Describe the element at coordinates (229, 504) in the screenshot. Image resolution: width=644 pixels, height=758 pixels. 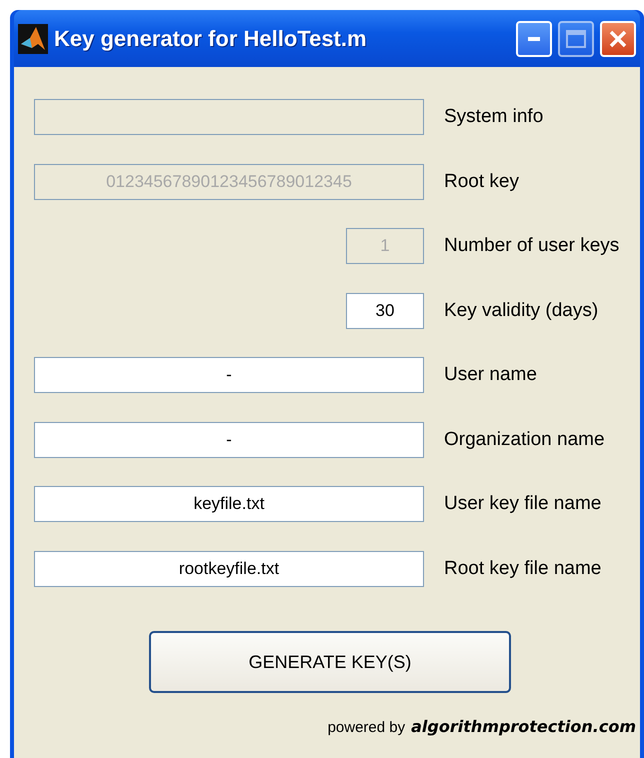
I see `text-field: keyfile.txt` at that location.